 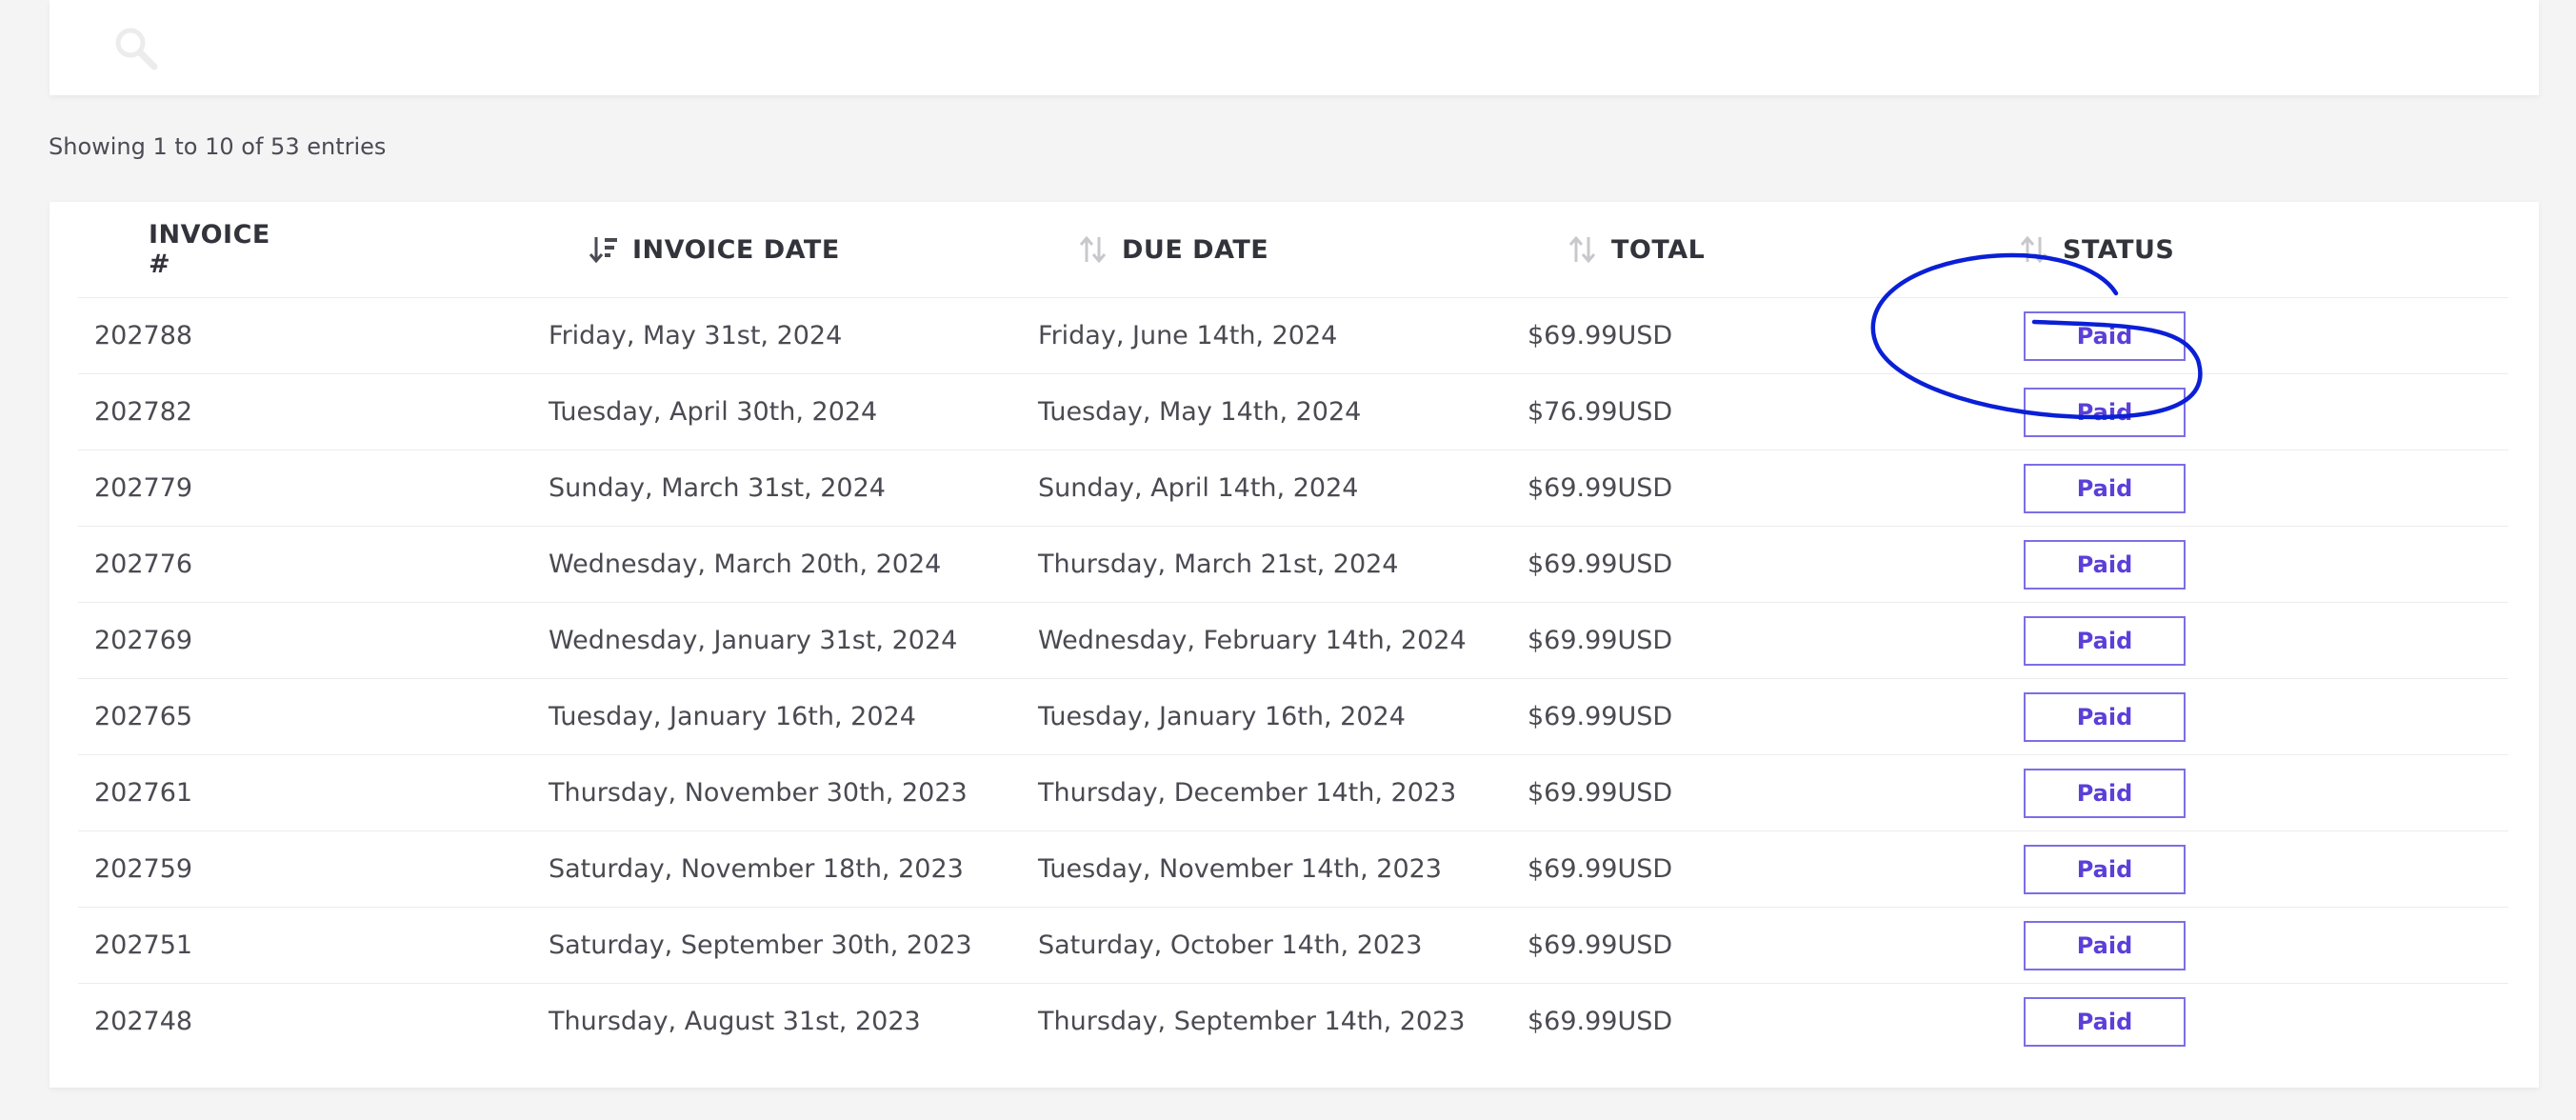 What do you see at coordinates (760, 945) in the screenshot?
I see `cell-invoice-date: Saturday, September 30th, 2023` at bounding box center [760, 945].